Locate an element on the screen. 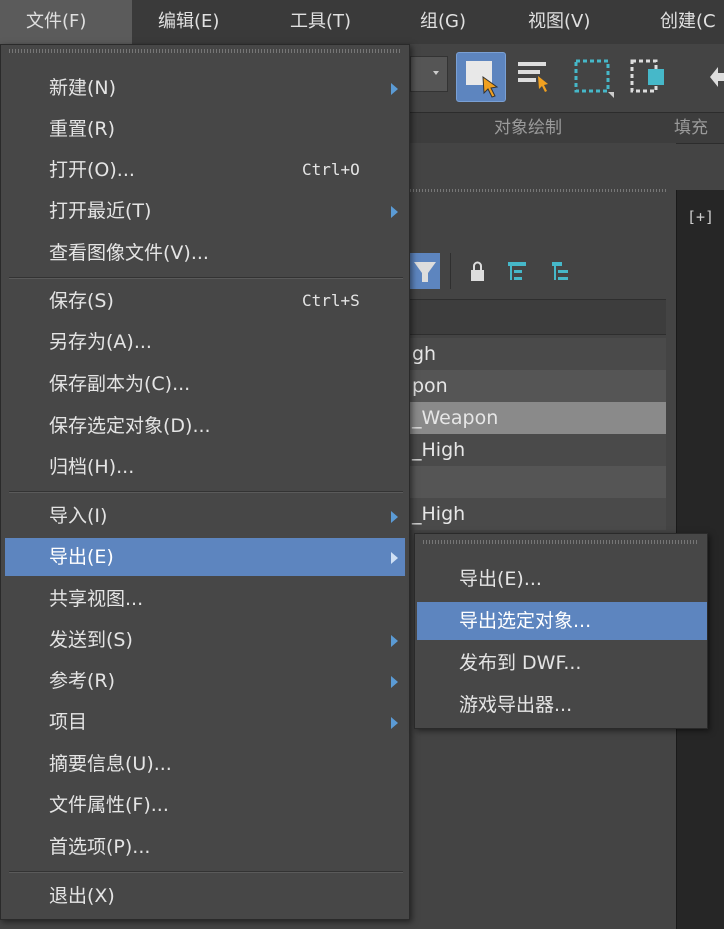  hierarchy-icon is located at coordinates (518, 272).